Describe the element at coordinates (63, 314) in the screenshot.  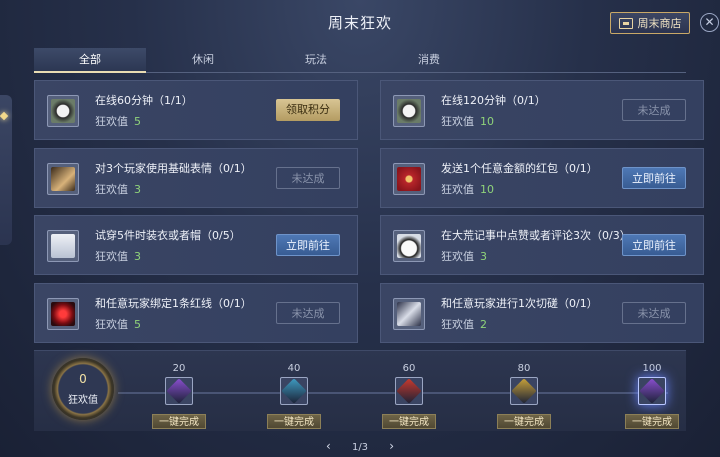
I see `red-thread-icon` at that location.